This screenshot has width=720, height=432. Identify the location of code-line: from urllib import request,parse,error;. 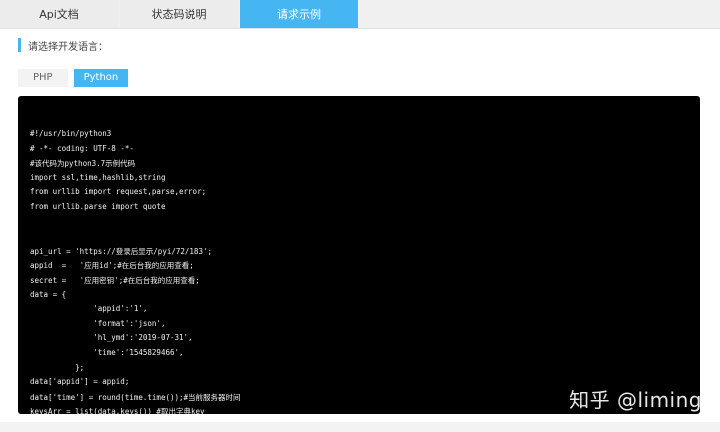
(118, 192).